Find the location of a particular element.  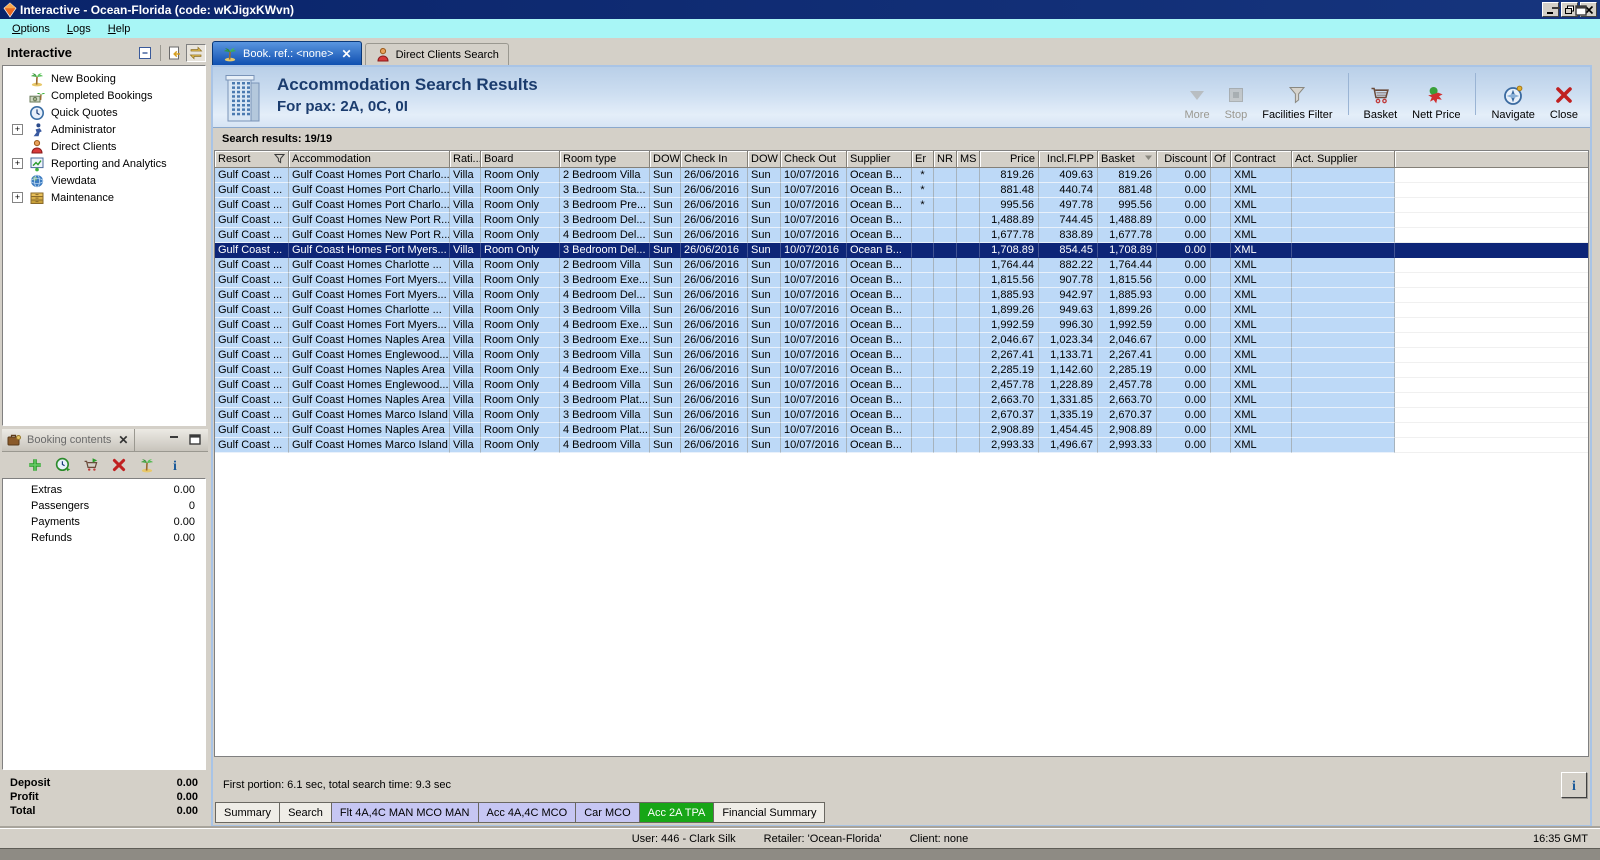

collapse-panel-button is located at coordinates (145, 53).